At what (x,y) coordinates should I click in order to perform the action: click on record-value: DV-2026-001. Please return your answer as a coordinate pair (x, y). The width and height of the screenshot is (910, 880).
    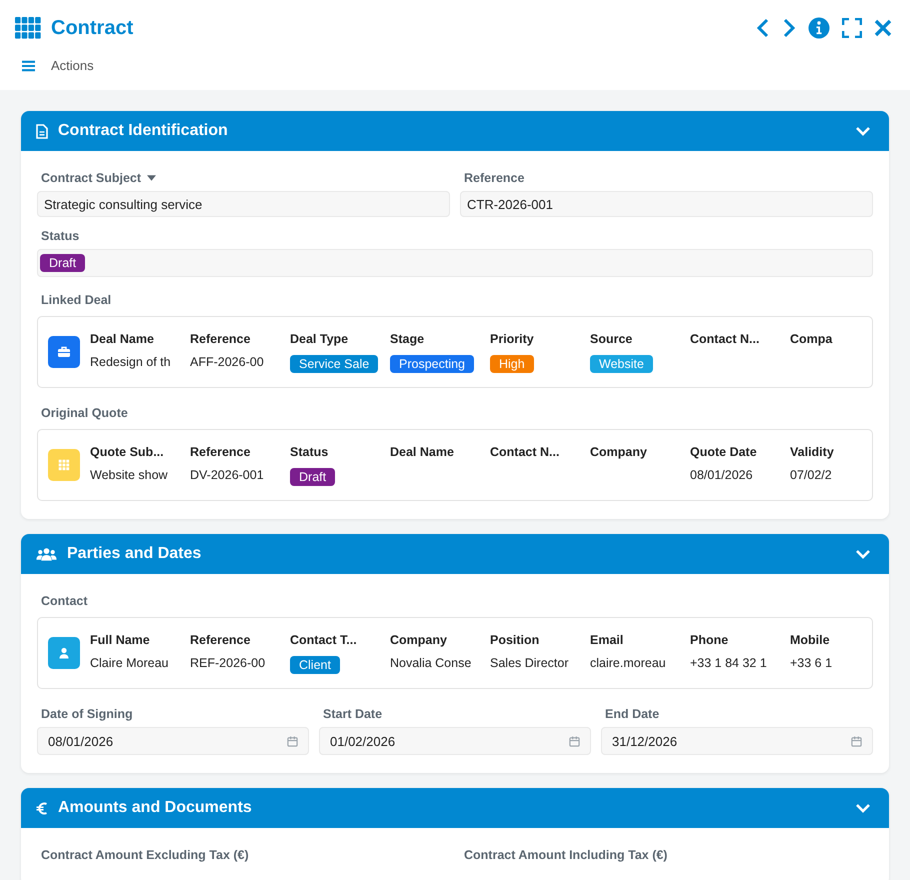
    Looking at the image, I should click on (227, 475).